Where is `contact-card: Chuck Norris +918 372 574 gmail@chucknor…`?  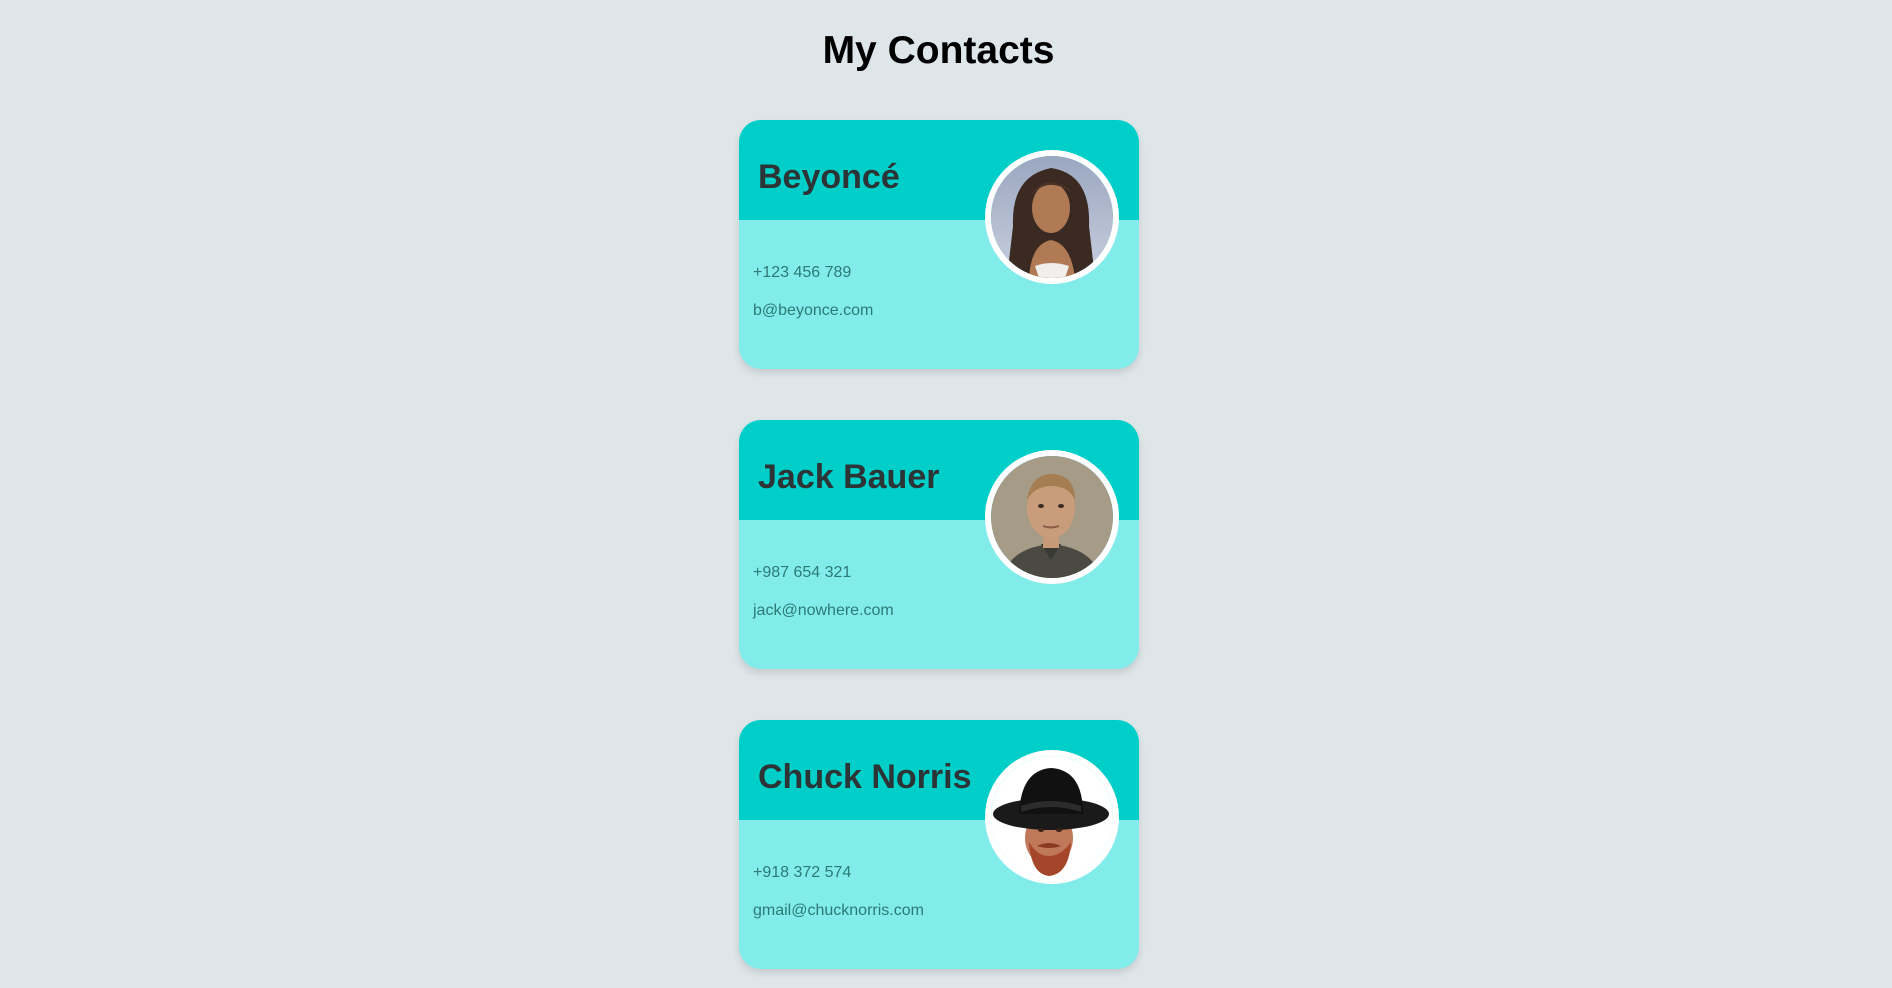
contact-card: Chuck Norris +918 372 574 gmail@chucknor… is located at coordinates (939, 844).